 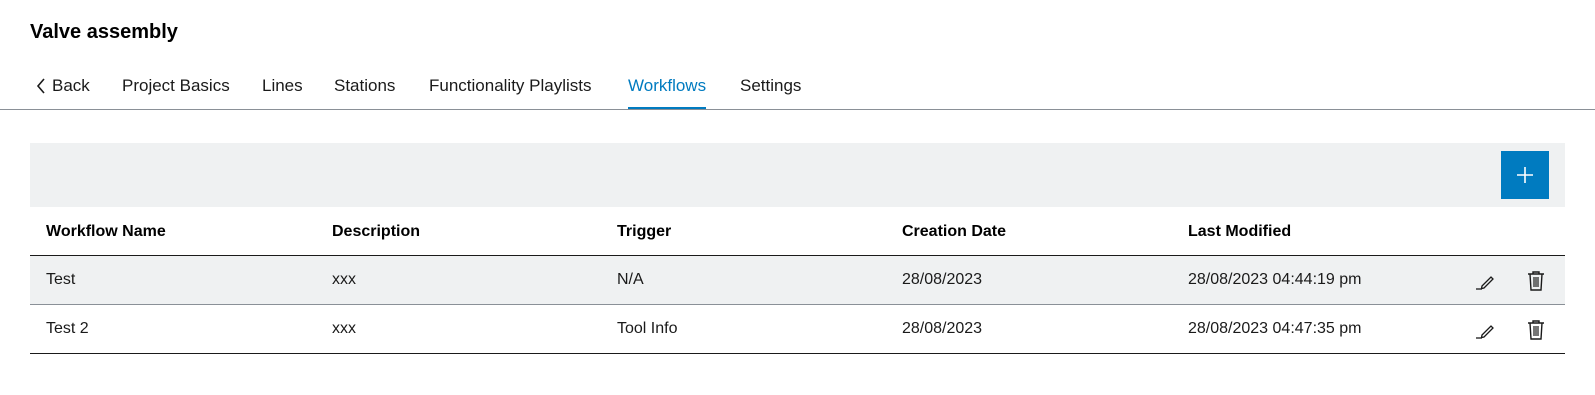 What do you see at coordinates (510, 92) in the screenshot?
I see `tab-functionality-playlists: Functionality Playlists` at bounding box center [510, 92].